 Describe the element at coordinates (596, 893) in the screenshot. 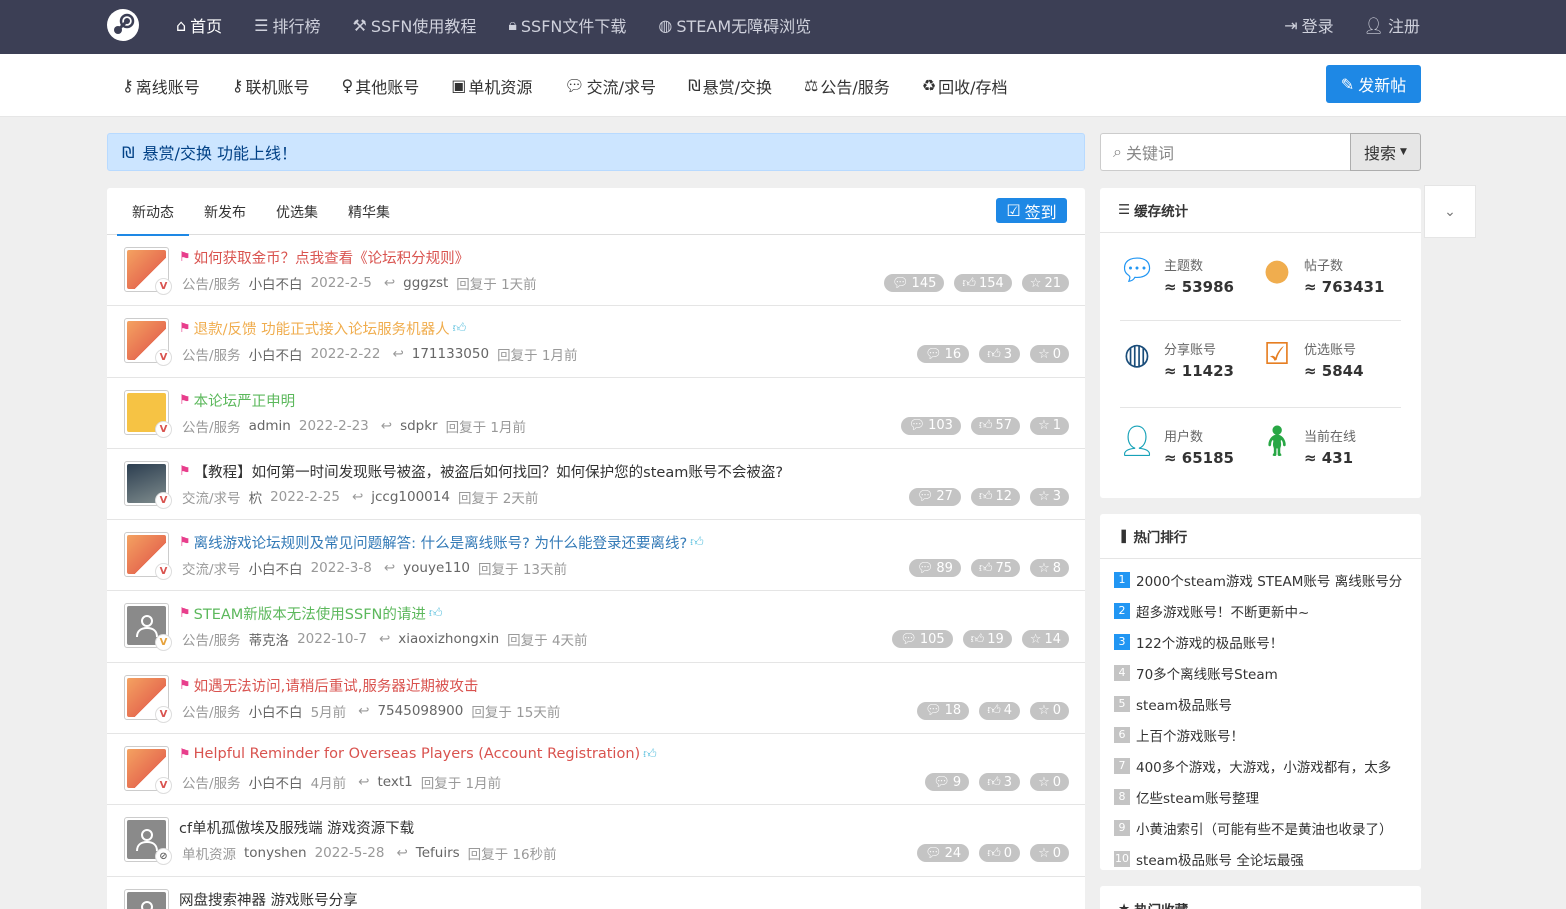

I see `thread-row: V 网盘搜索神器 游戏账号分享` at that location.